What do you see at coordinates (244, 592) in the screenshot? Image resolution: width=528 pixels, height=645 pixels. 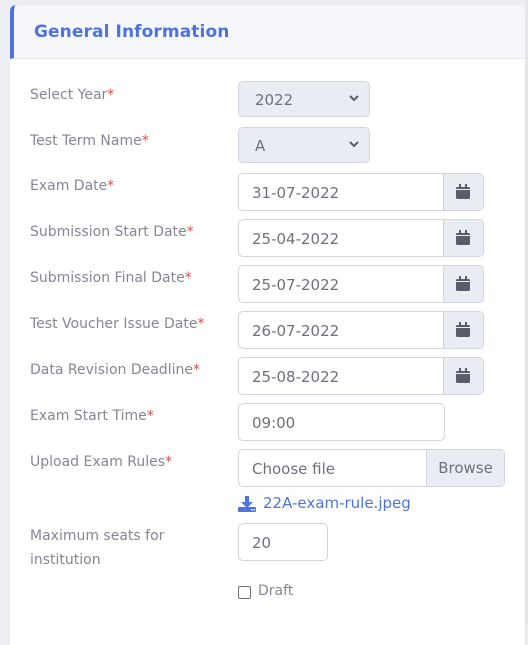 I see `draft-checkbox` at bounding box center [244, 592].